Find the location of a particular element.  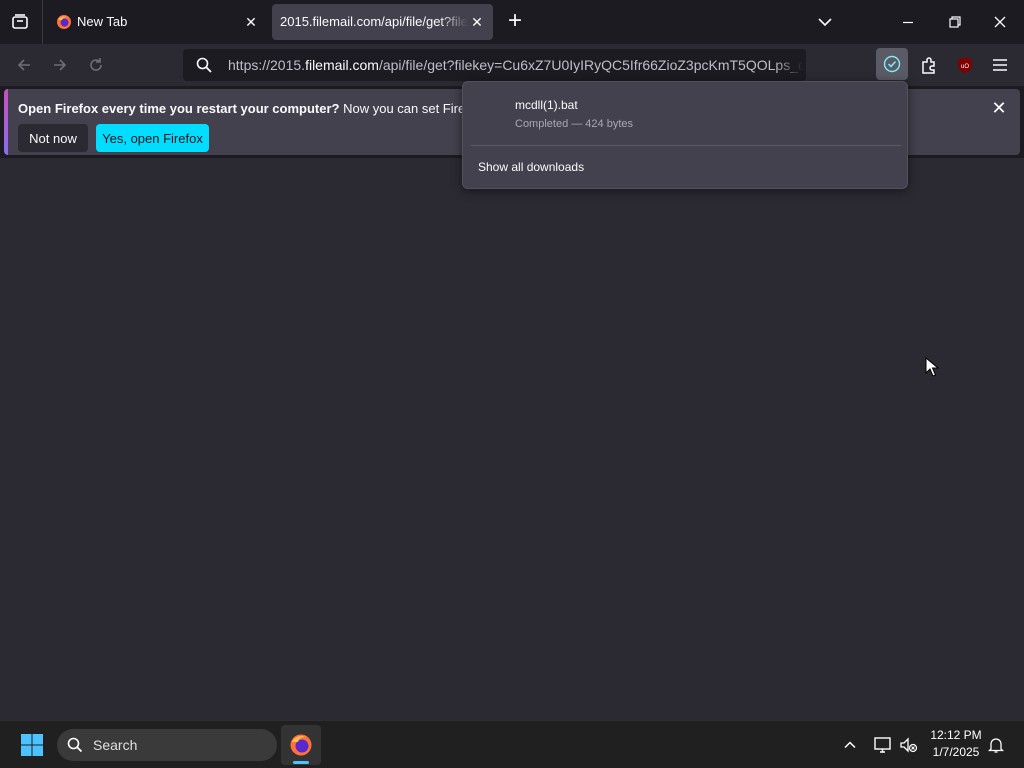

download-status: Completed — 424 bytes is located at coordinates (574, 124).